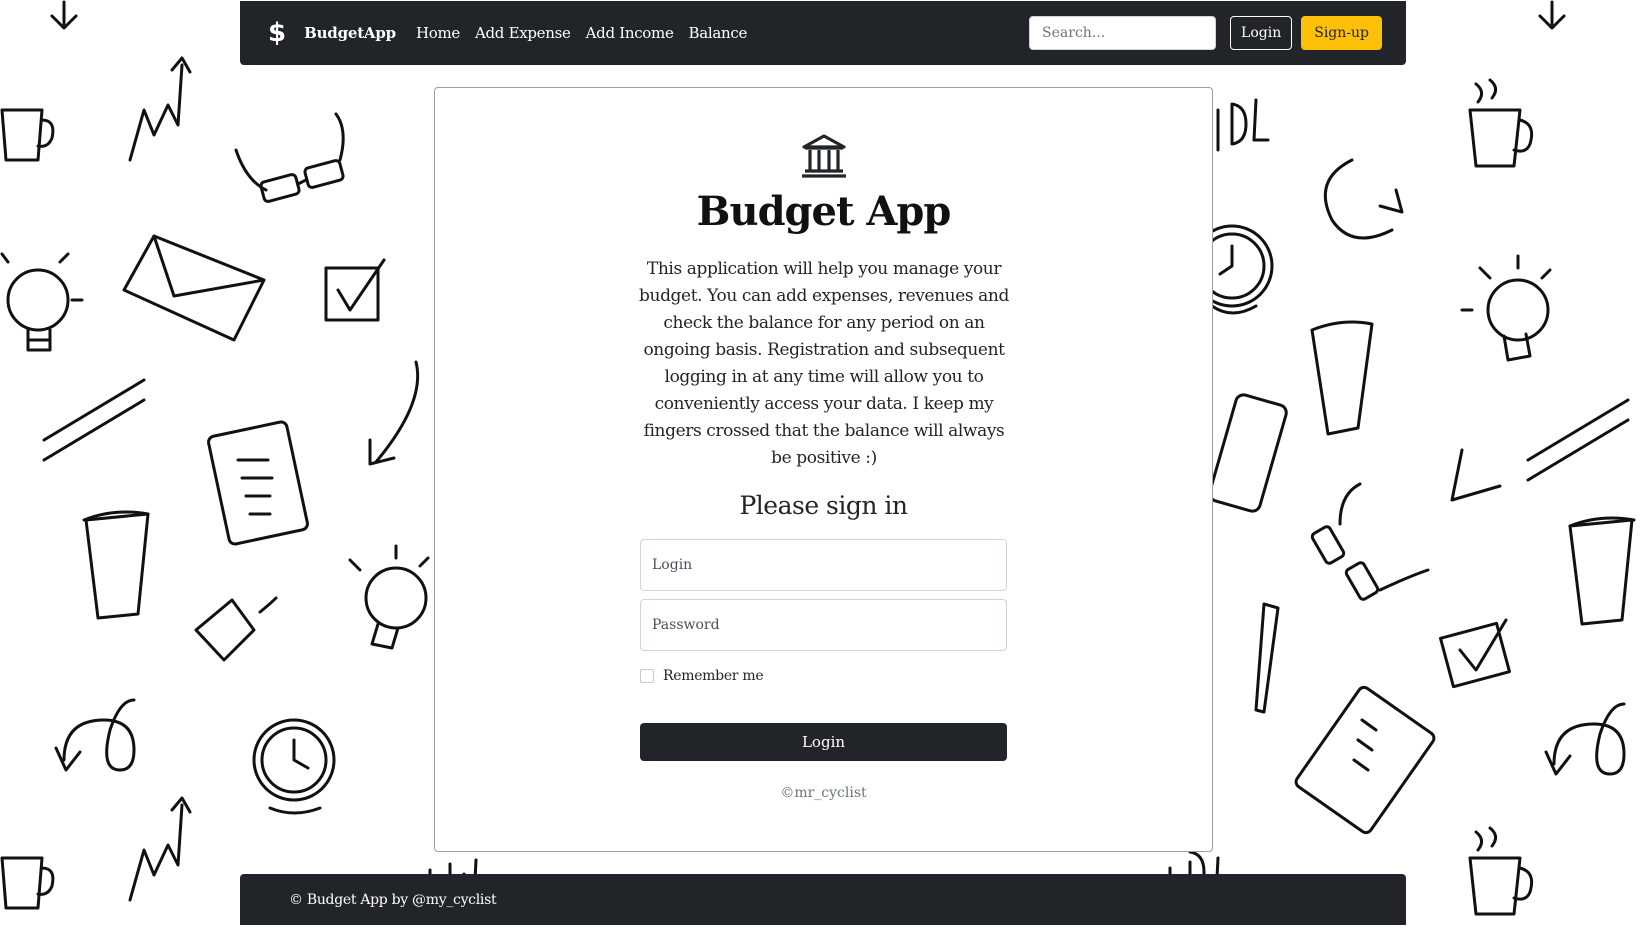 This screenshot has height=943, width=1643. What do you see at coordinates (823, 625) in the screenshot?
I see `password-field` at bounding box center [823, 625].